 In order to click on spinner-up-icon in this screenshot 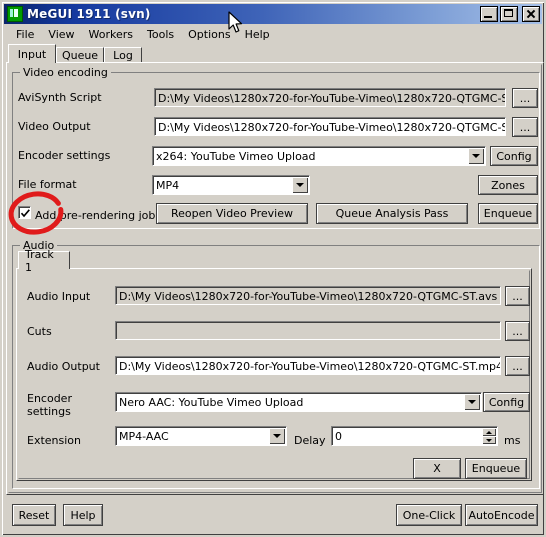, I will do `click(489, 432)`.